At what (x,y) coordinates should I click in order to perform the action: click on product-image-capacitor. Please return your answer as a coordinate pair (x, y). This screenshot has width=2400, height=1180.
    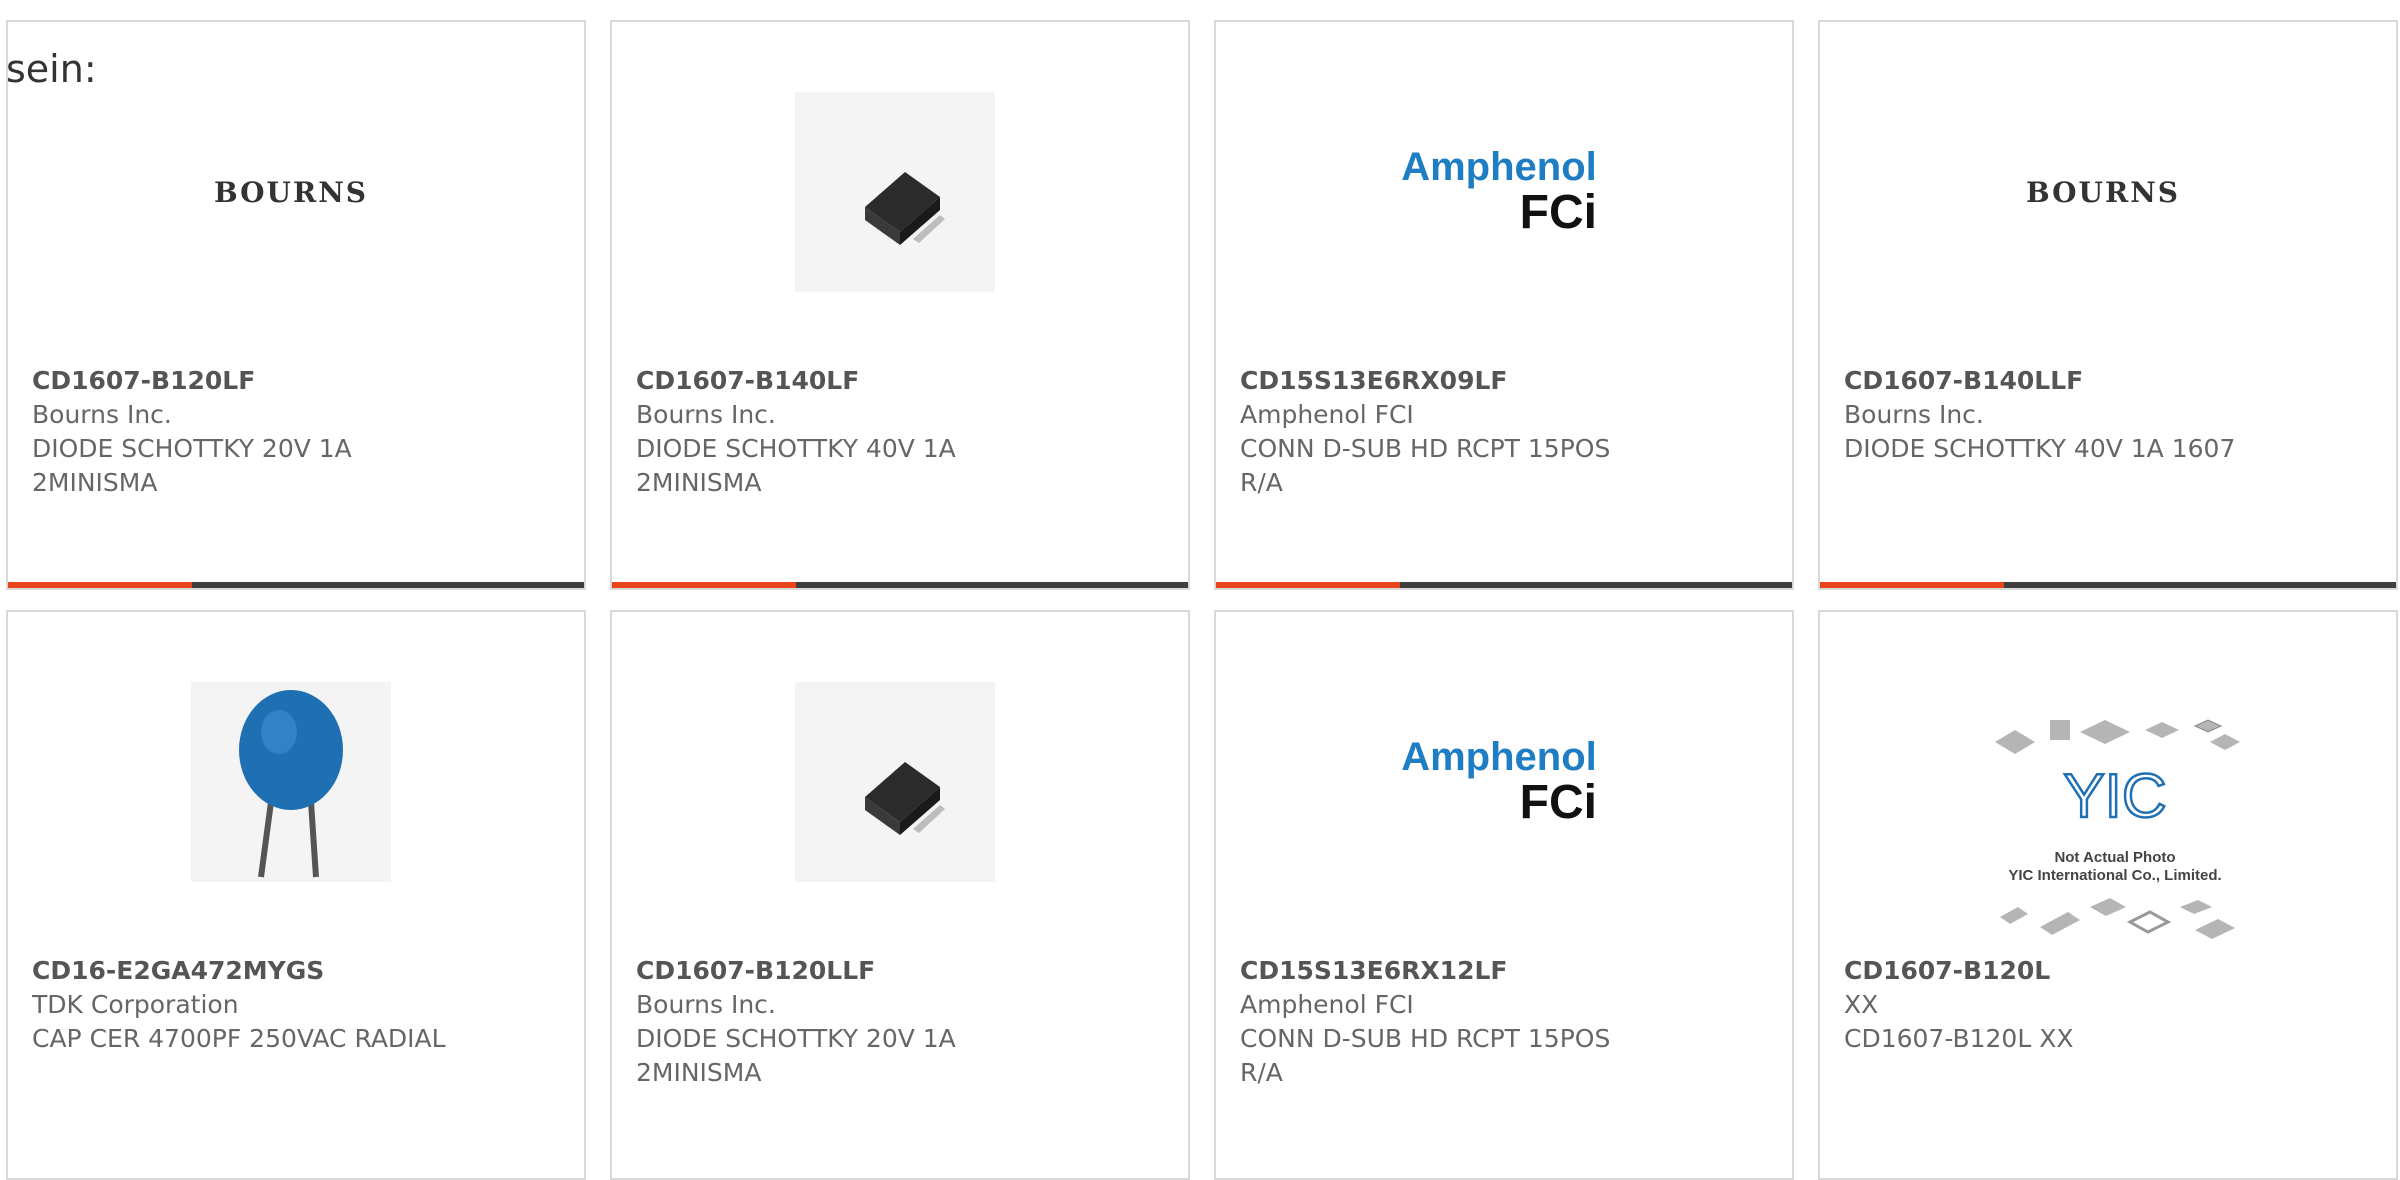
    Looking at the image, I should click on (291, 782).